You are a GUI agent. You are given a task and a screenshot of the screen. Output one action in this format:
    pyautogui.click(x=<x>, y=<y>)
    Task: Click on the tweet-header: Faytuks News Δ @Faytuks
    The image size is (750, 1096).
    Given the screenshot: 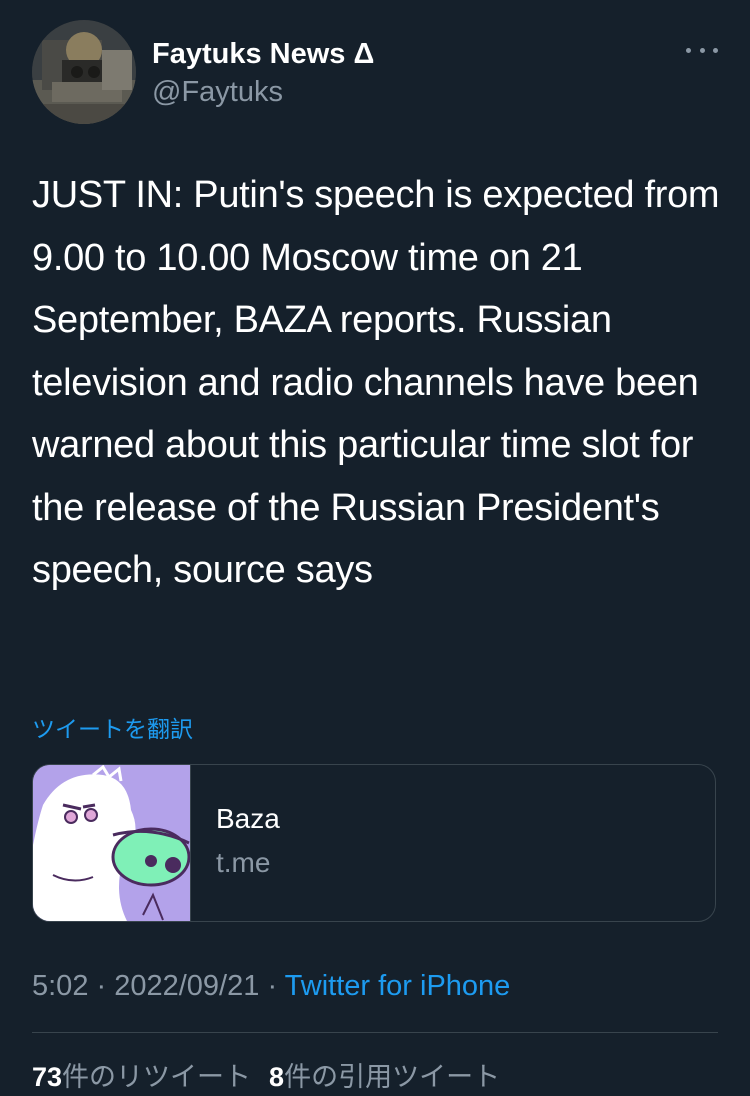 What is the action you would take?
    pyautogui.click(x=377, y=72)
    